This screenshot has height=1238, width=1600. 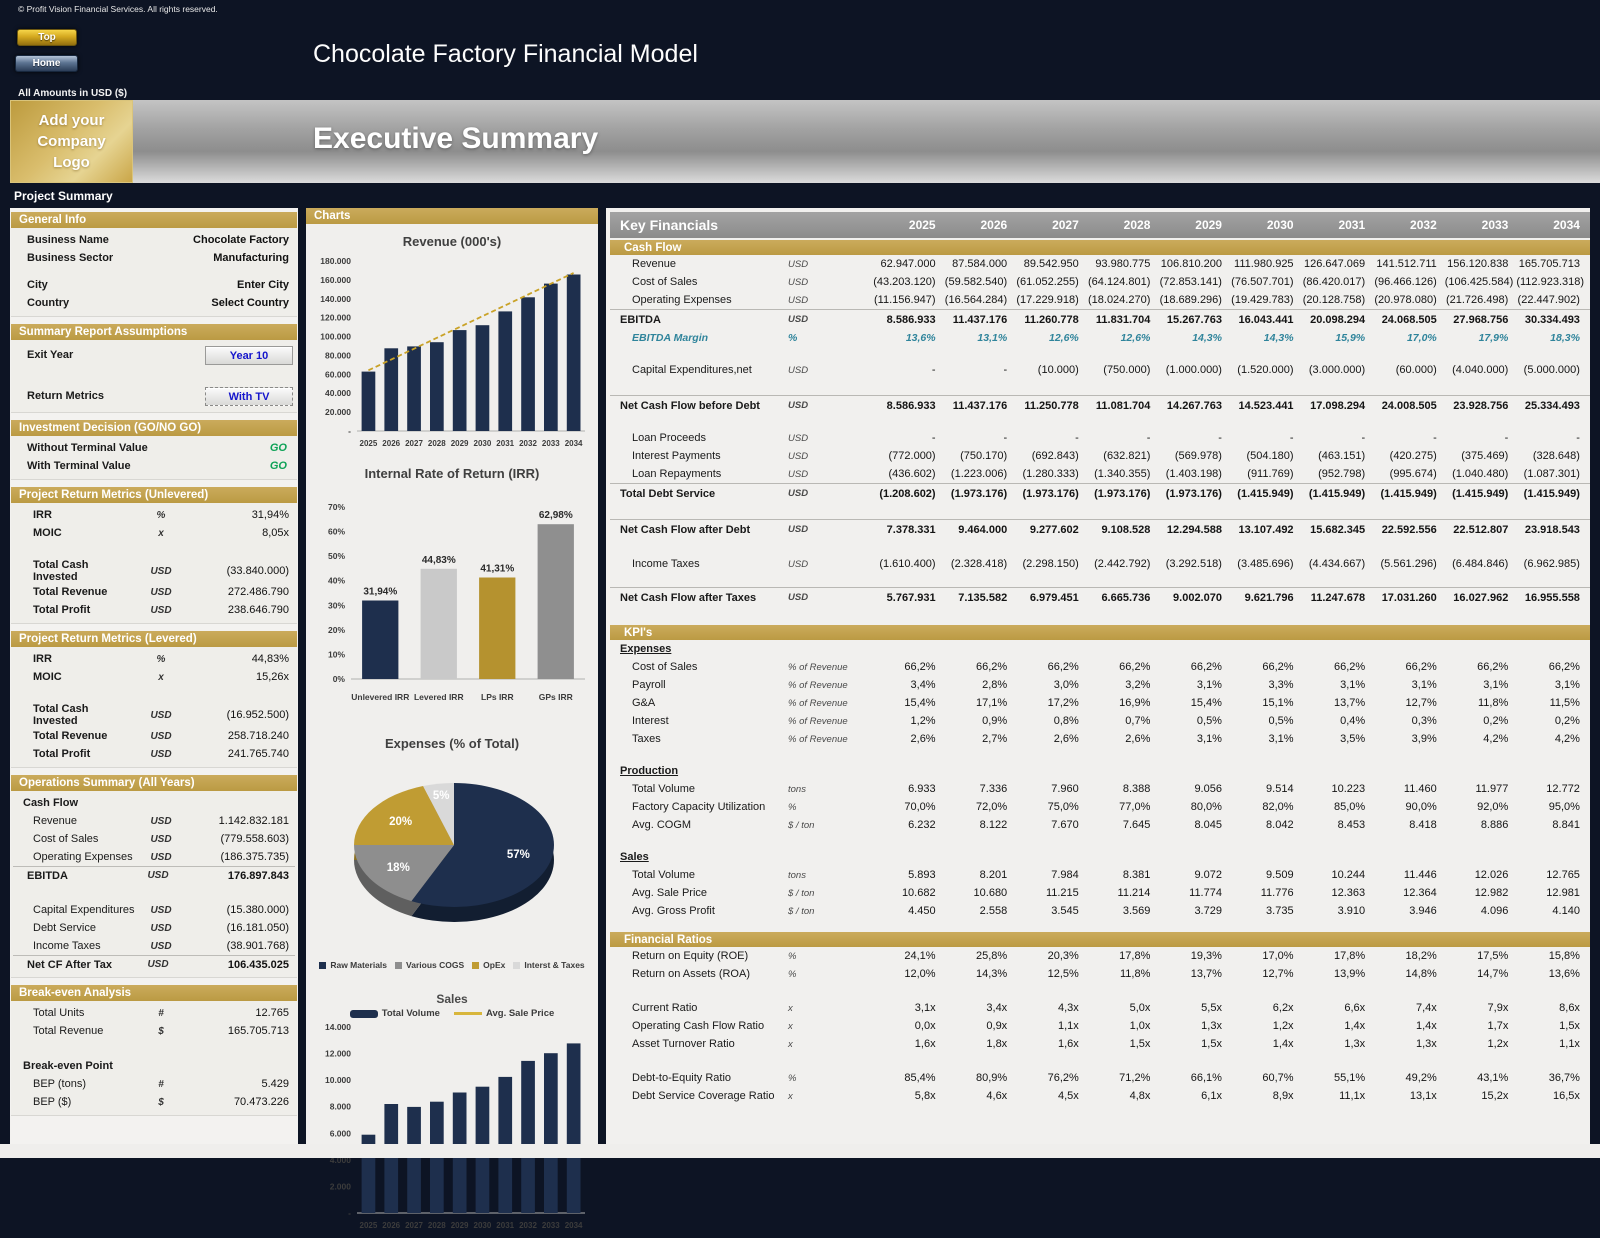 I want to click on metric-row: Total Cash Invested USD (16.952.500), so click(x=161, y=715).